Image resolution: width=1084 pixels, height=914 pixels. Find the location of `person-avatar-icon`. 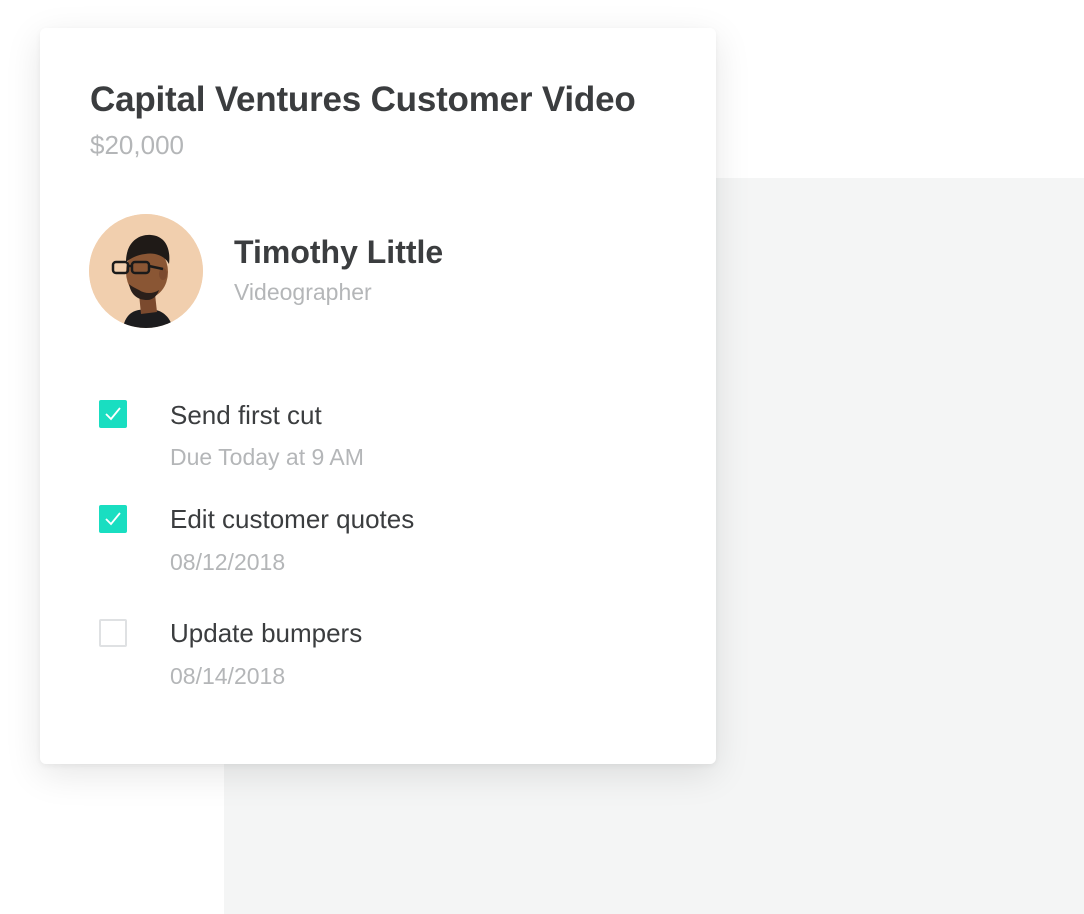

person-avatar-icon is located at coordinates (146, 271).